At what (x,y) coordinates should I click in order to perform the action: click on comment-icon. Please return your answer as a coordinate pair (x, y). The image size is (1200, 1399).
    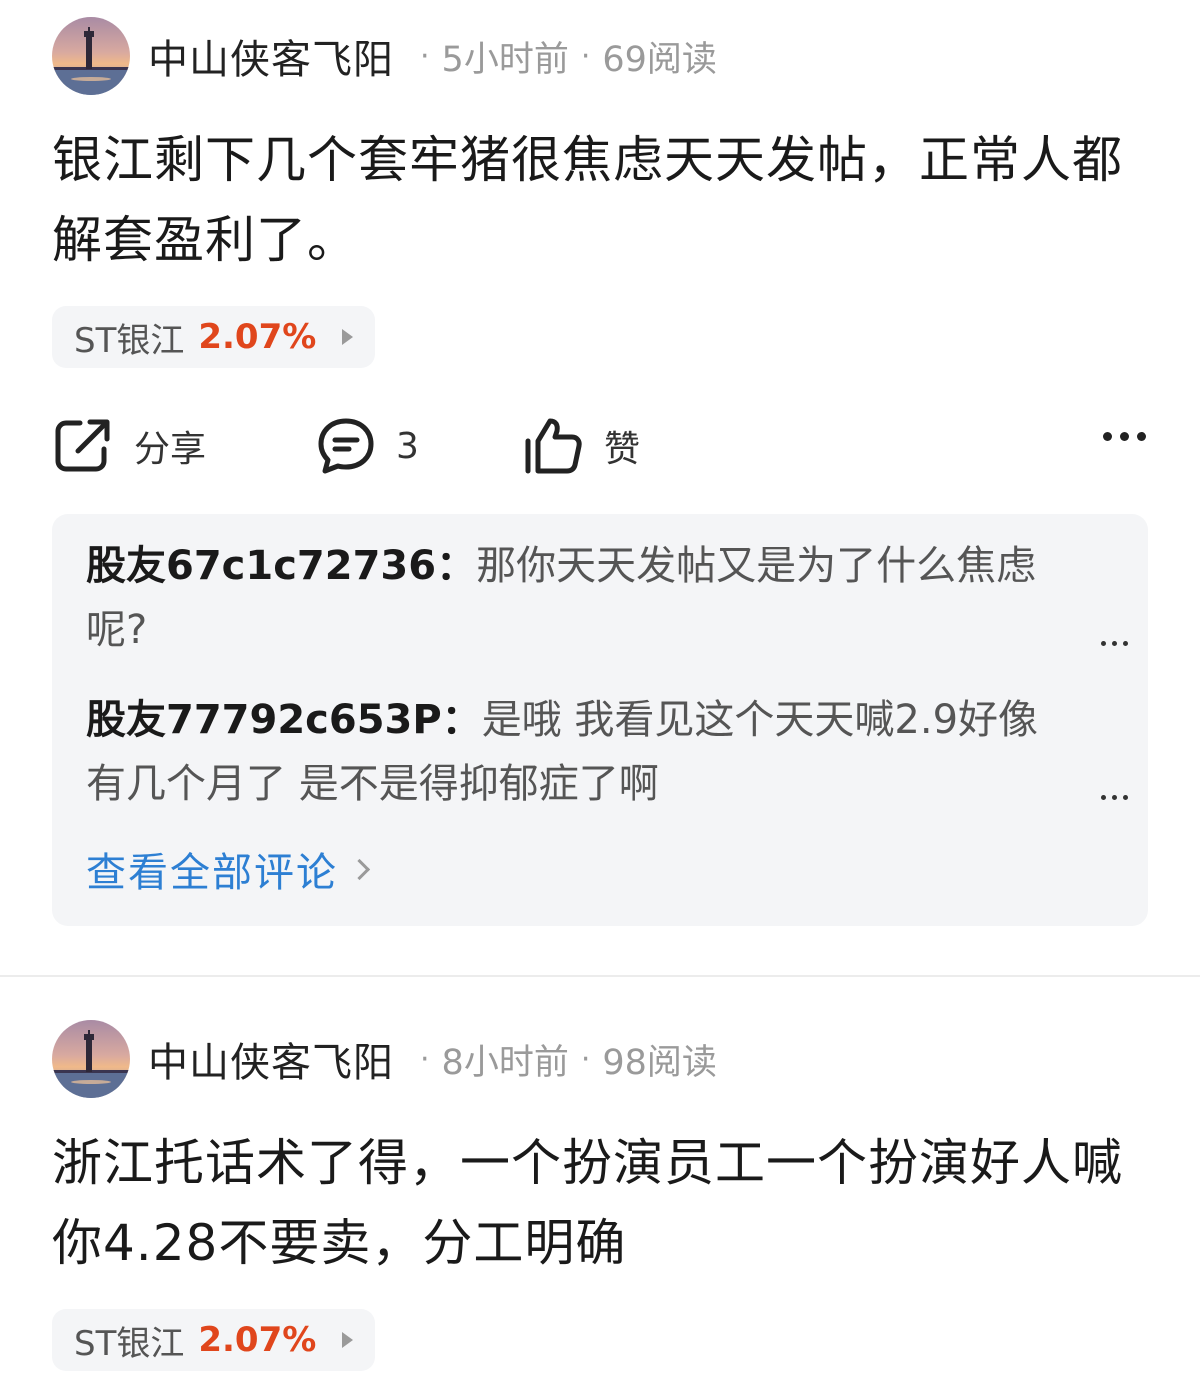
    Looking at the image, I should click on (346, 446).